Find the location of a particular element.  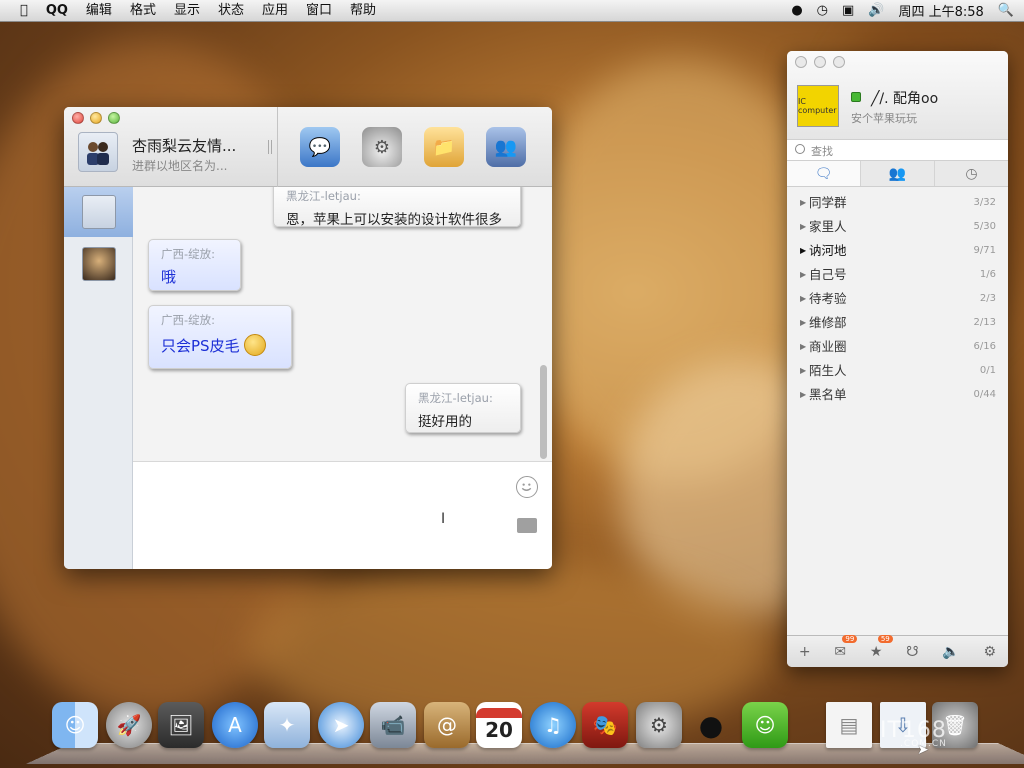

calendar-icon: 20 is located at coordinates (499, 725).